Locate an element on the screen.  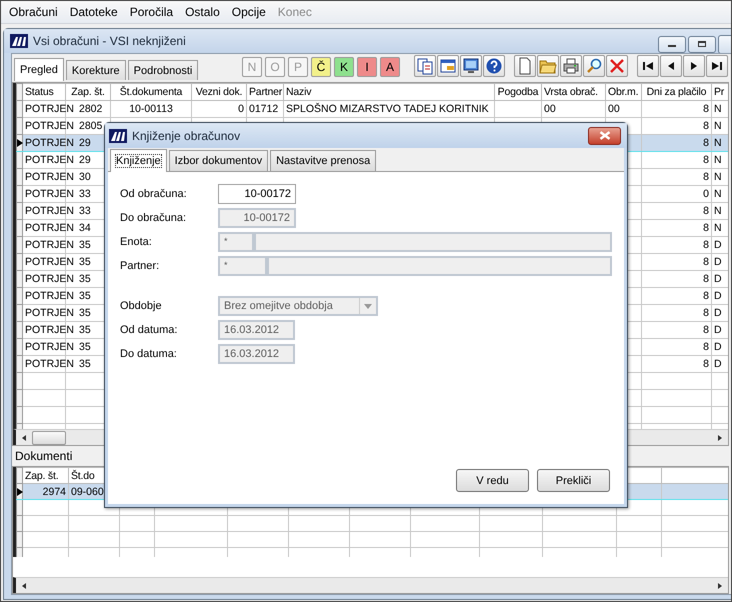
monitor-icon is located at coordinates (471, 66).